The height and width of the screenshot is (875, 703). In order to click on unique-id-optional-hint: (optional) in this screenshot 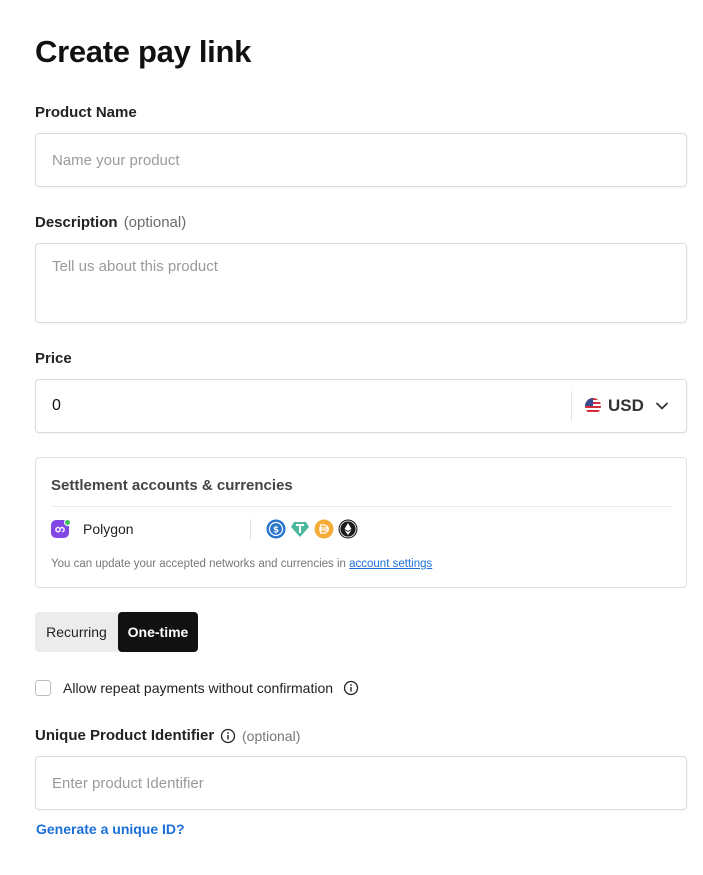, I will do `click(271, 736)`.